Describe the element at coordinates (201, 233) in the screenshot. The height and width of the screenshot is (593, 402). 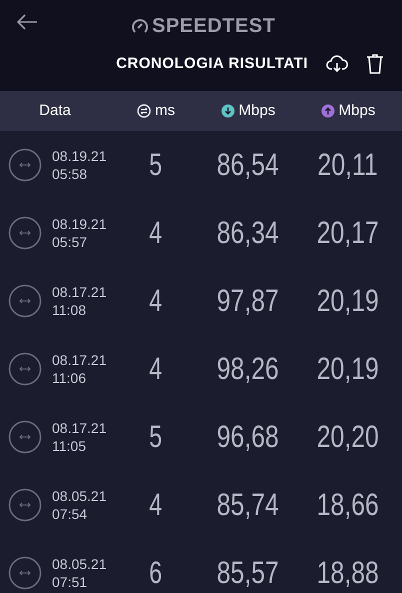
I see `result-row: 08.19.21 05:57 4 86,34 20,17` at that location.